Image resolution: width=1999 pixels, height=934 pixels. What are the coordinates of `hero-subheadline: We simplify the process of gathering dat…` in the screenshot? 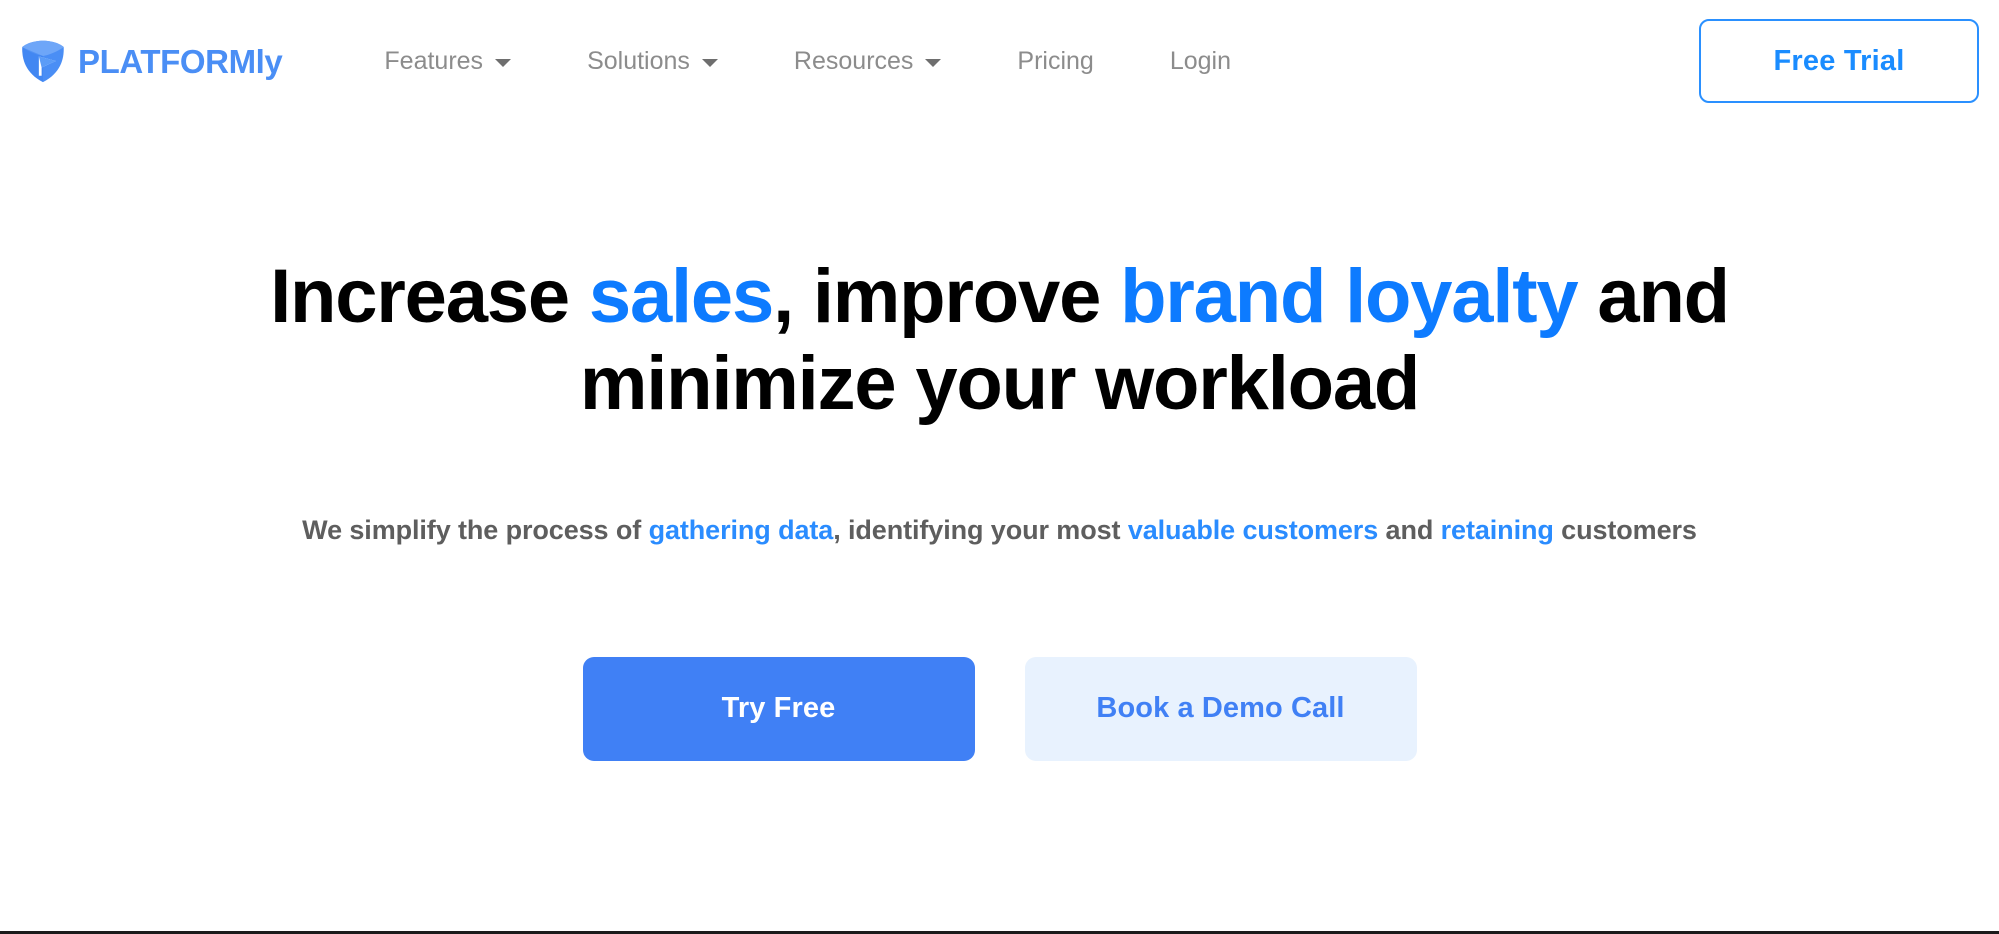 It's located at (999, 531).